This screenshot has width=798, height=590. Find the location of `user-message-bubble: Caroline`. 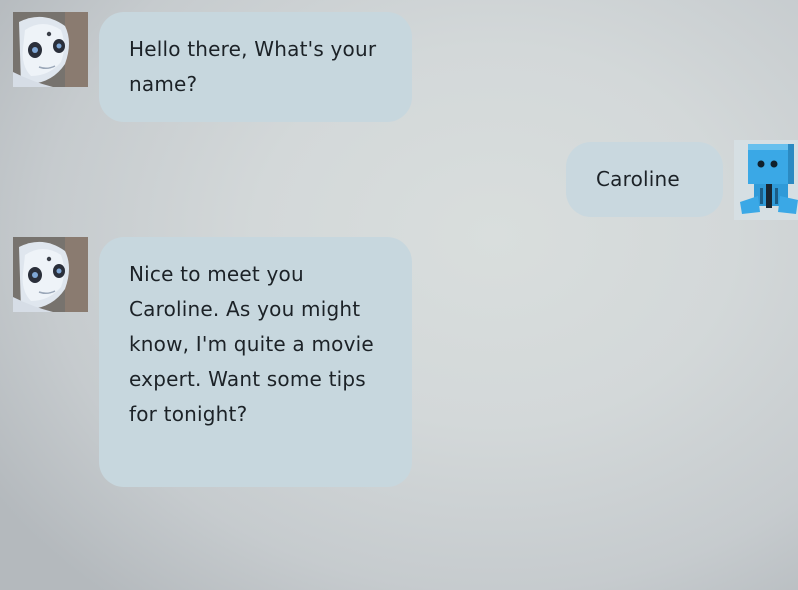

user-message-bubble: Caroline is located at coordinates (644, 179).